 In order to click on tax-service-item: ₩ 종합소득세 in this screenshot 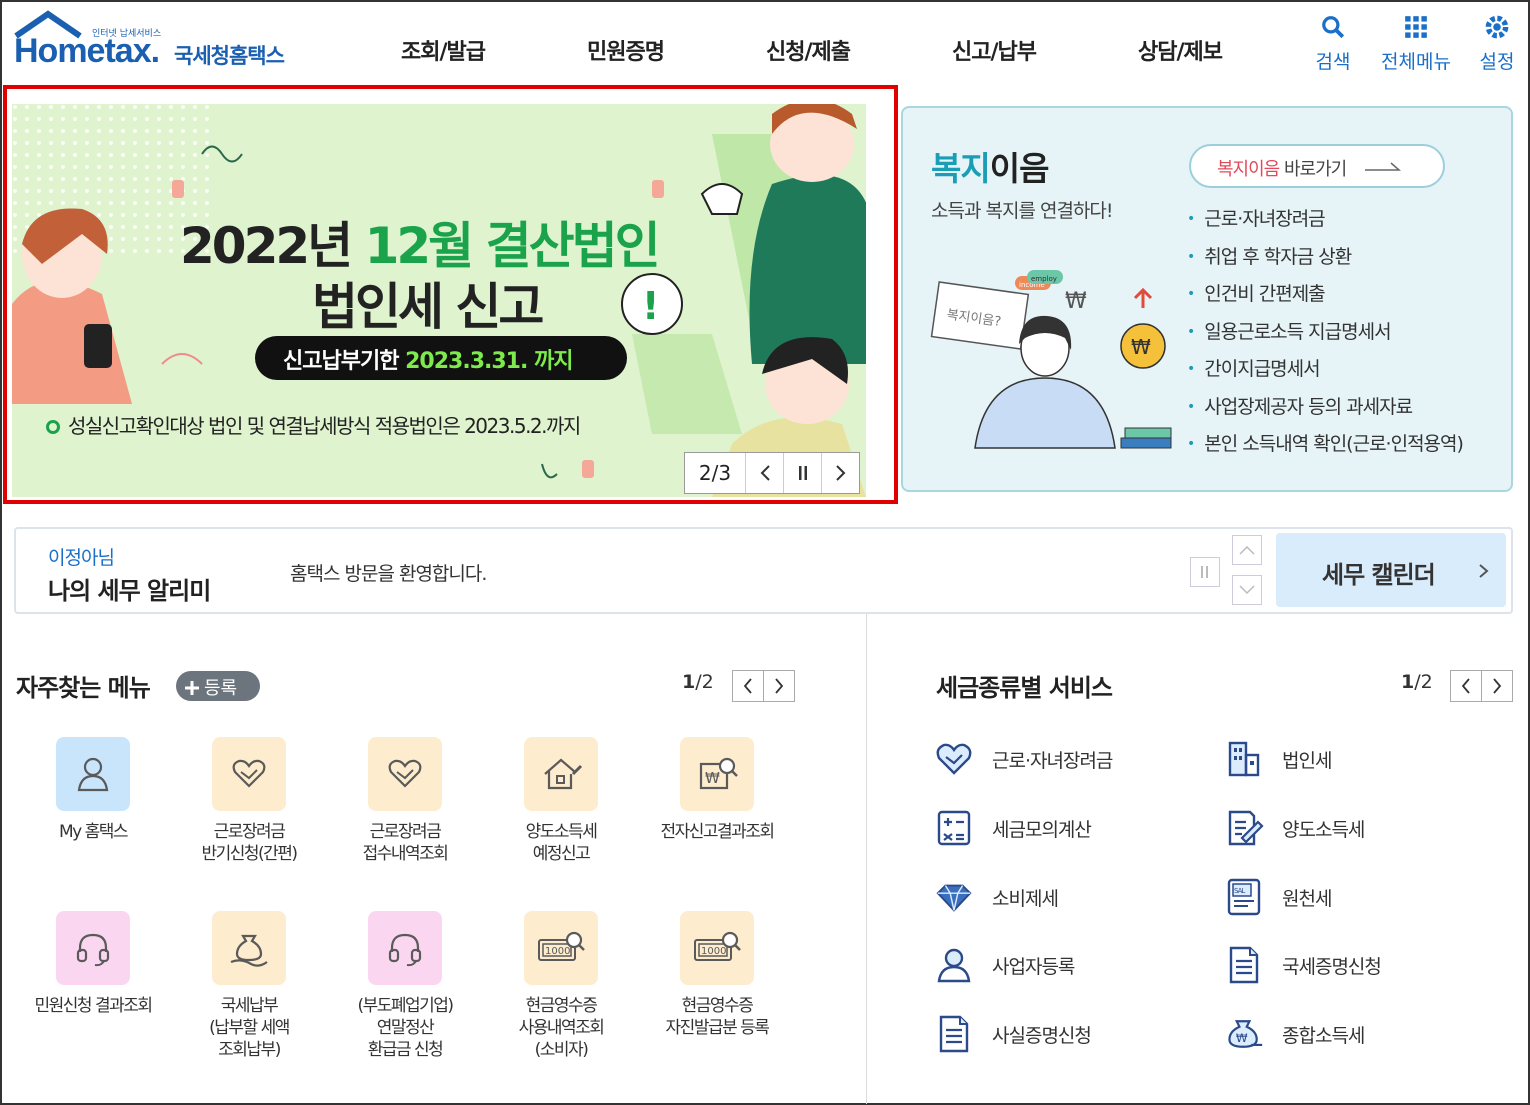, I will do `click(1294, 1034)`.